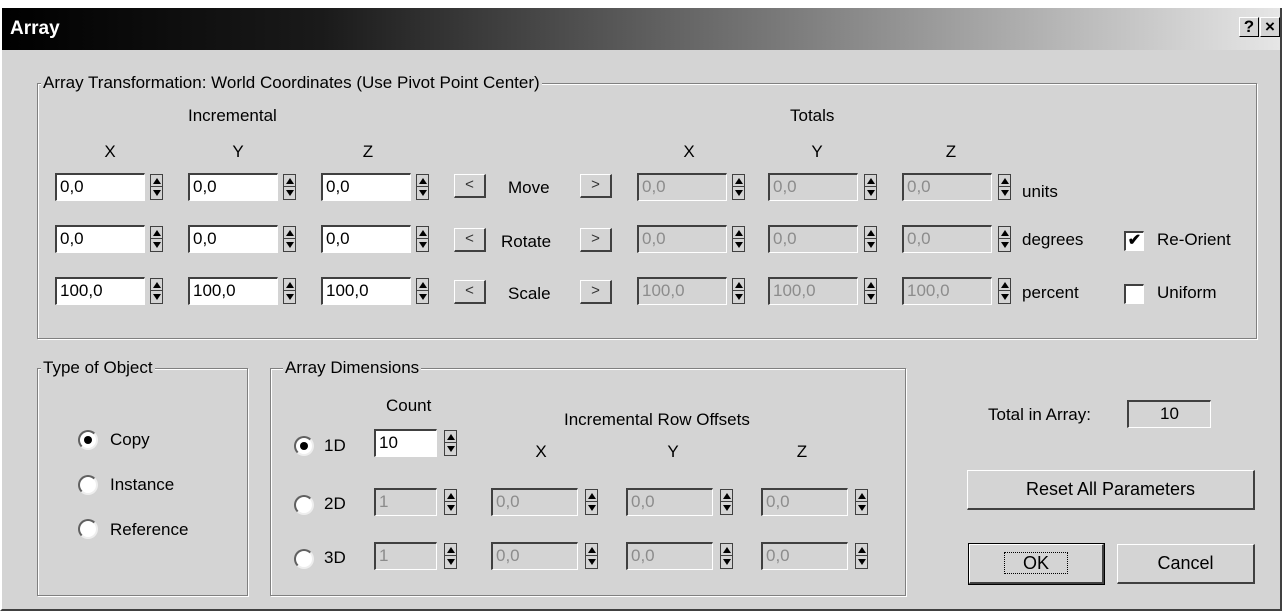 The height and width of the screenshot is (611, 1282). Describe the element at coordinates (88, 529) in the screenshot. I see `reference-radio` at that location.